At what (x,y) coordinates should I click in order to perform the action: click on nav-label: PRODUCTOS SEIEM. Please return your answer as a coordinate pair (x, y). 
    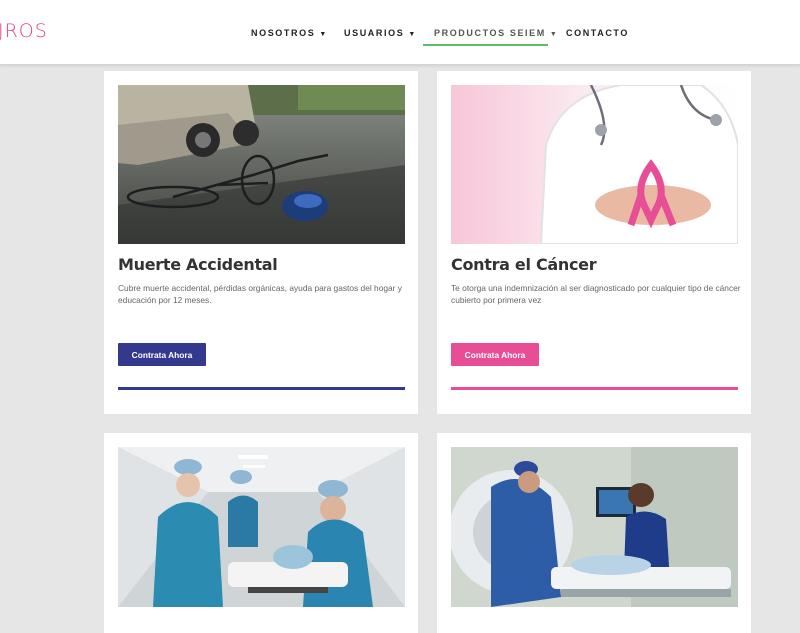
    Looking at the image, I should click on (490, 33).